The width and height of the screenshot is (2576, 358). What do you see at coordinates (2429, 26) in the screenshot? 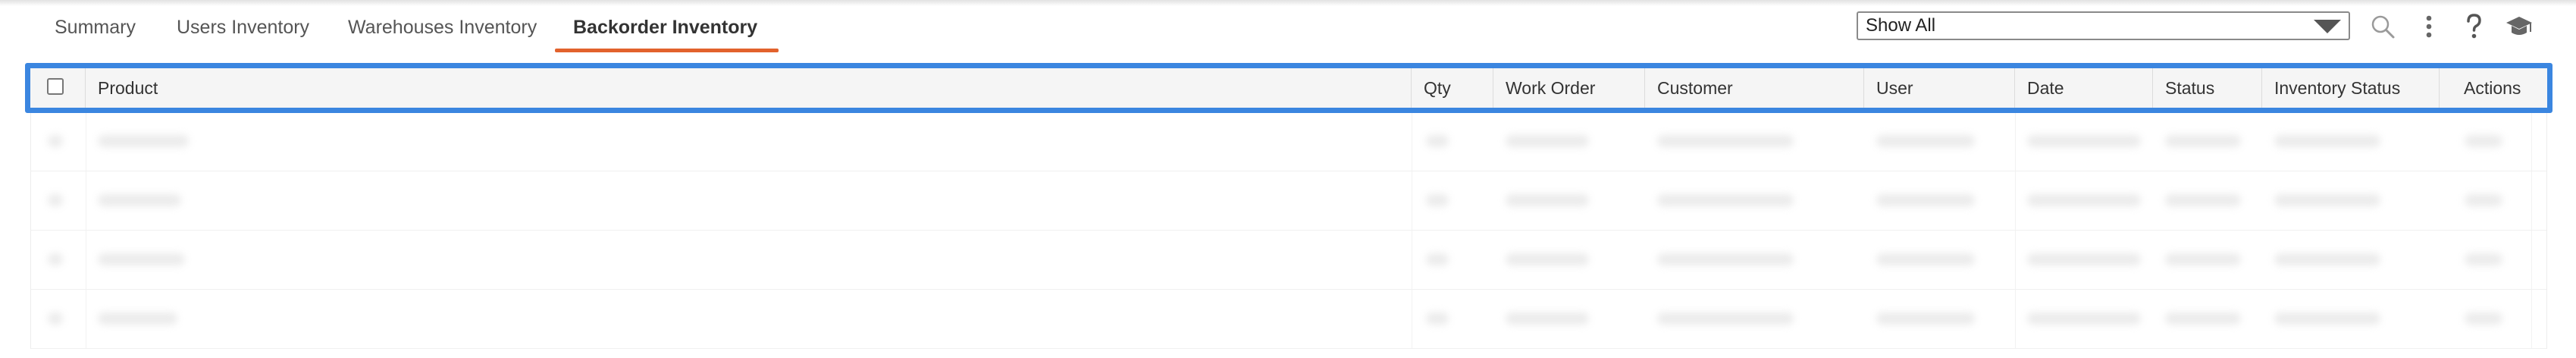
I see `more-vertical-icon` at bounding box center [2429, 26].